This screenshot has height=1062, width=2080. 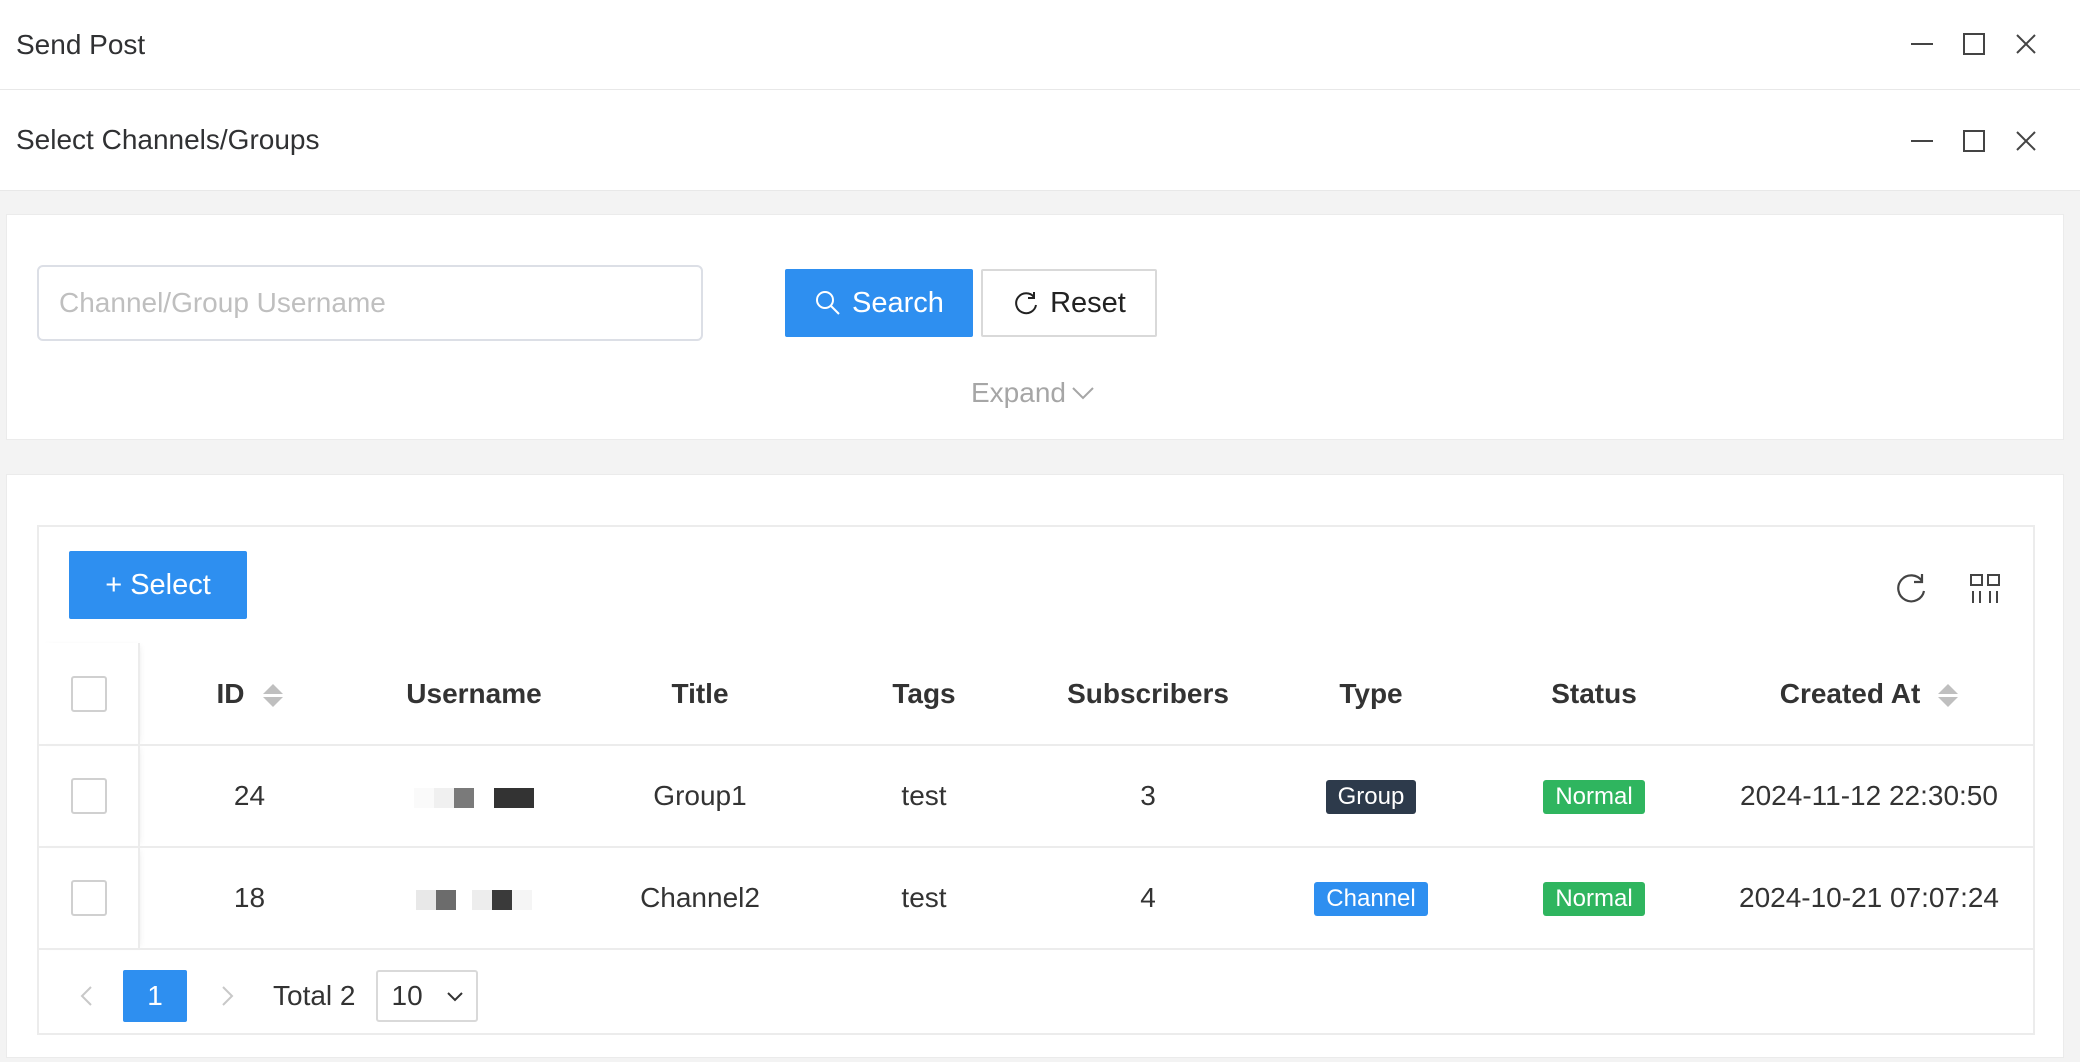 What do you see at coordinates (1148, 796) in the screenshot?
I see `cell-subscribers: 3` at bounding box center [1148, 796].